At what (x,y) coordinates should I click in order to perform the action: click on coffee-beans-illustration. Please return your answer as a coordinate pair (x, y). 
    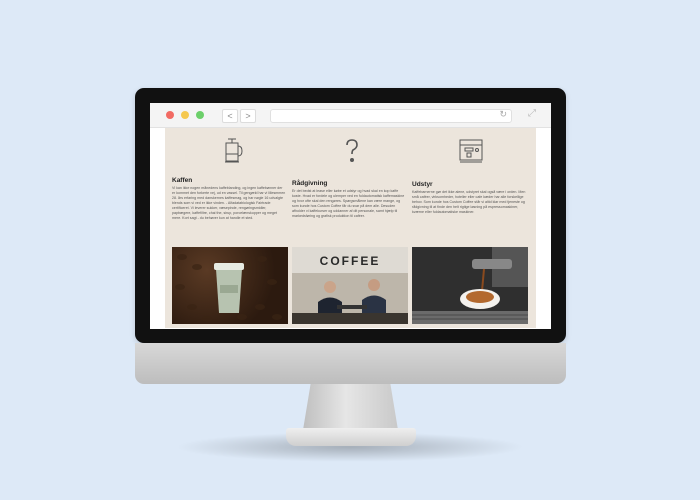
    Looking at the image, I should click on (228, 288).